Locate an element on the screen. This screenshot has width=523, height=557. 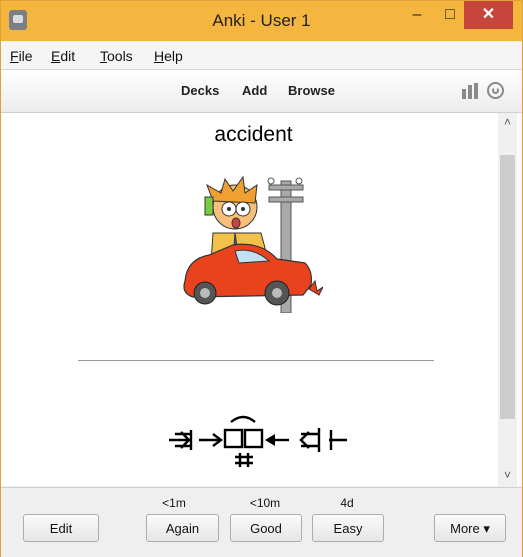
menu-tools-label: ools is located at coordinates (120, 56).